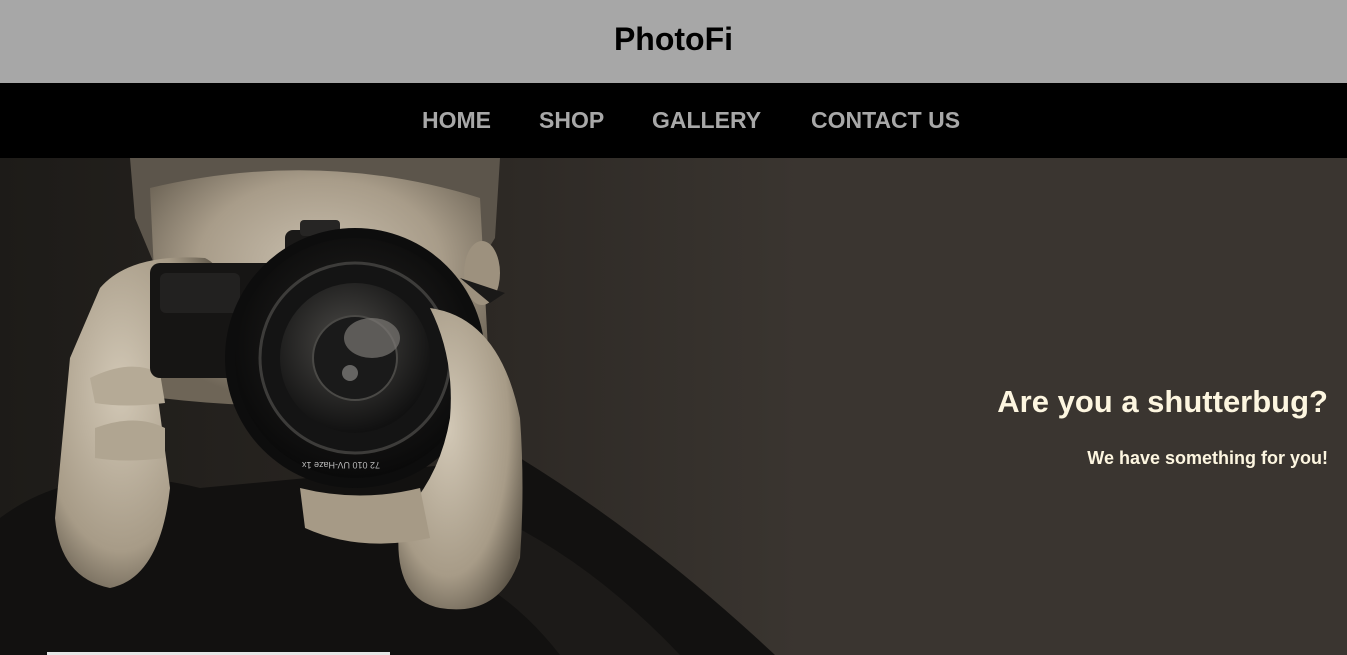 The height and width of the screenshot is (655, 1347). I want to click on nav-home: HOME, so click(456, 120).